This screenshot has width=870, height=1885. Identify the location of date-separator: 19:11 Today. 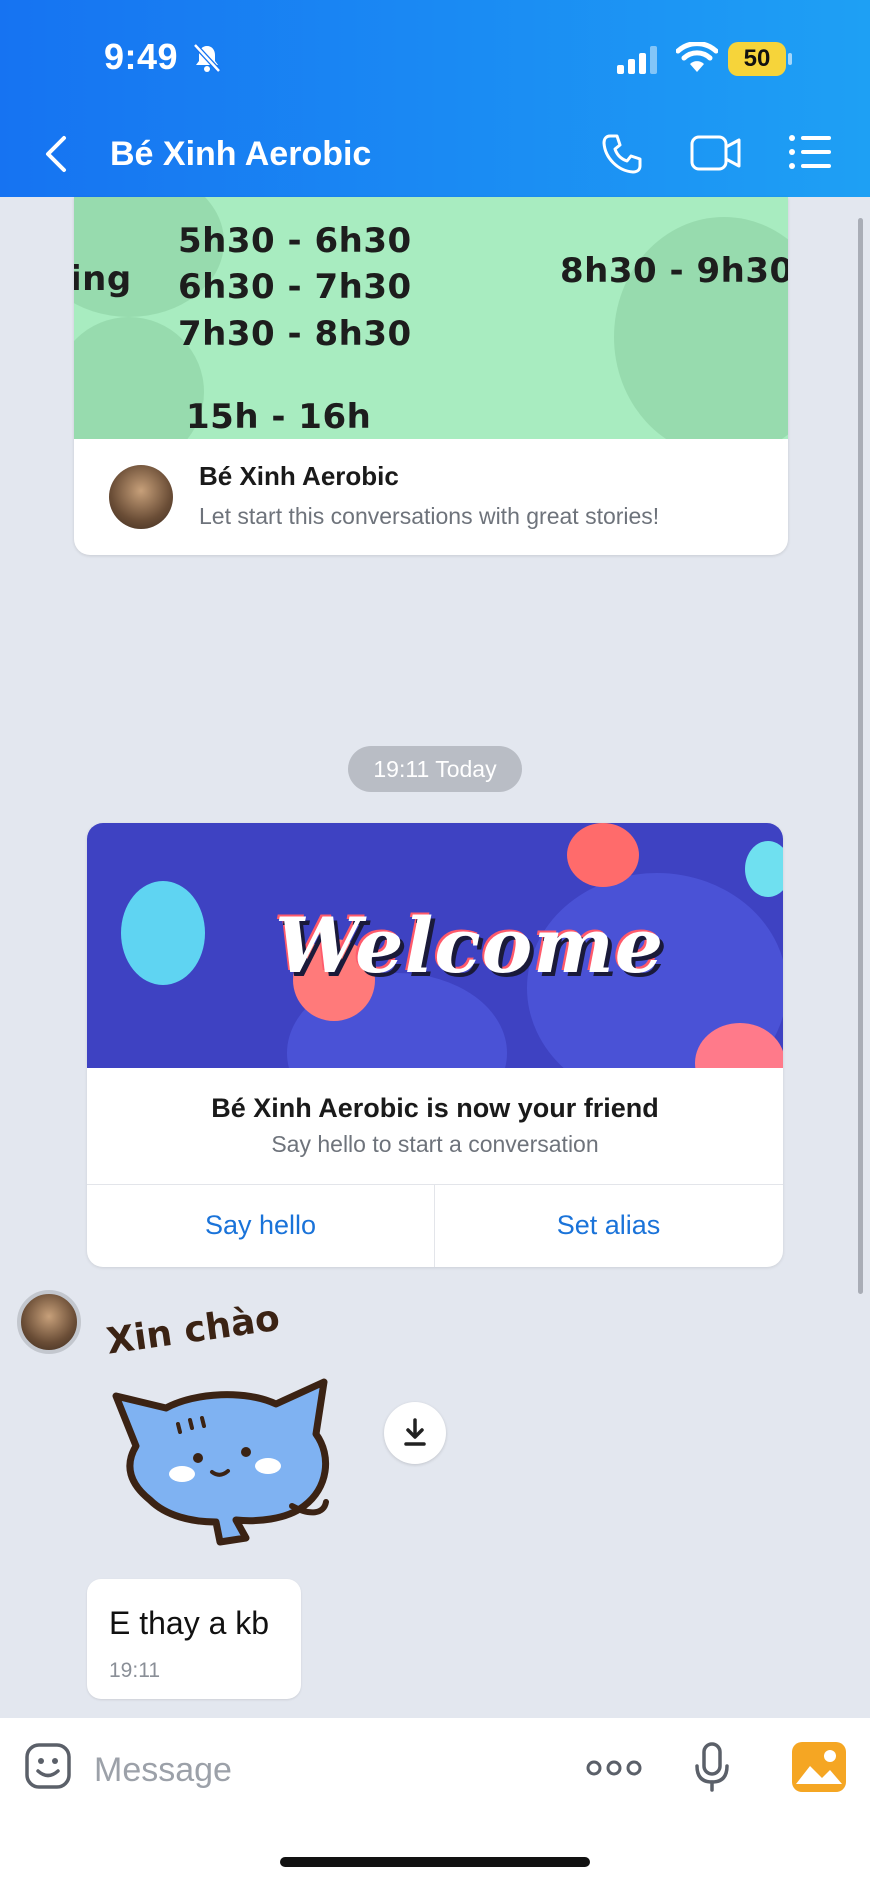
(435, 769).